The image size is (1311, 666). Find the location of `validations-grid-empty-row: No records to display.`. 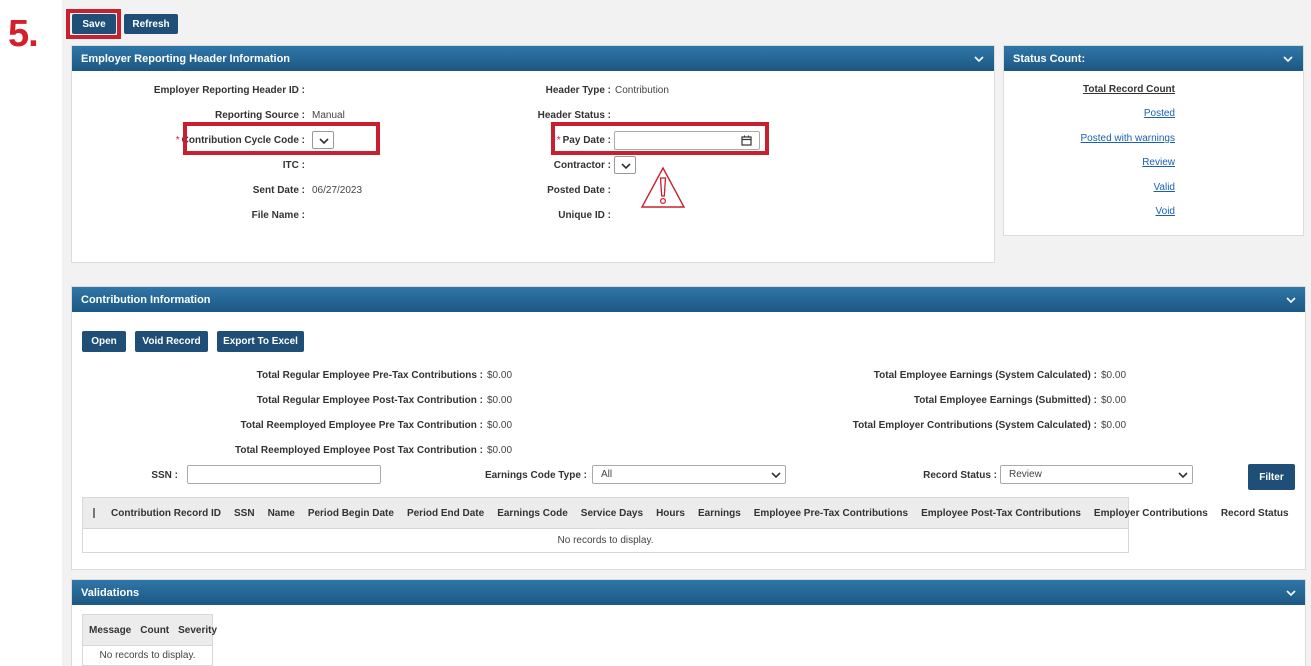

validations-grid-empty-row: No records to display. is located at coordinates (147, 656).